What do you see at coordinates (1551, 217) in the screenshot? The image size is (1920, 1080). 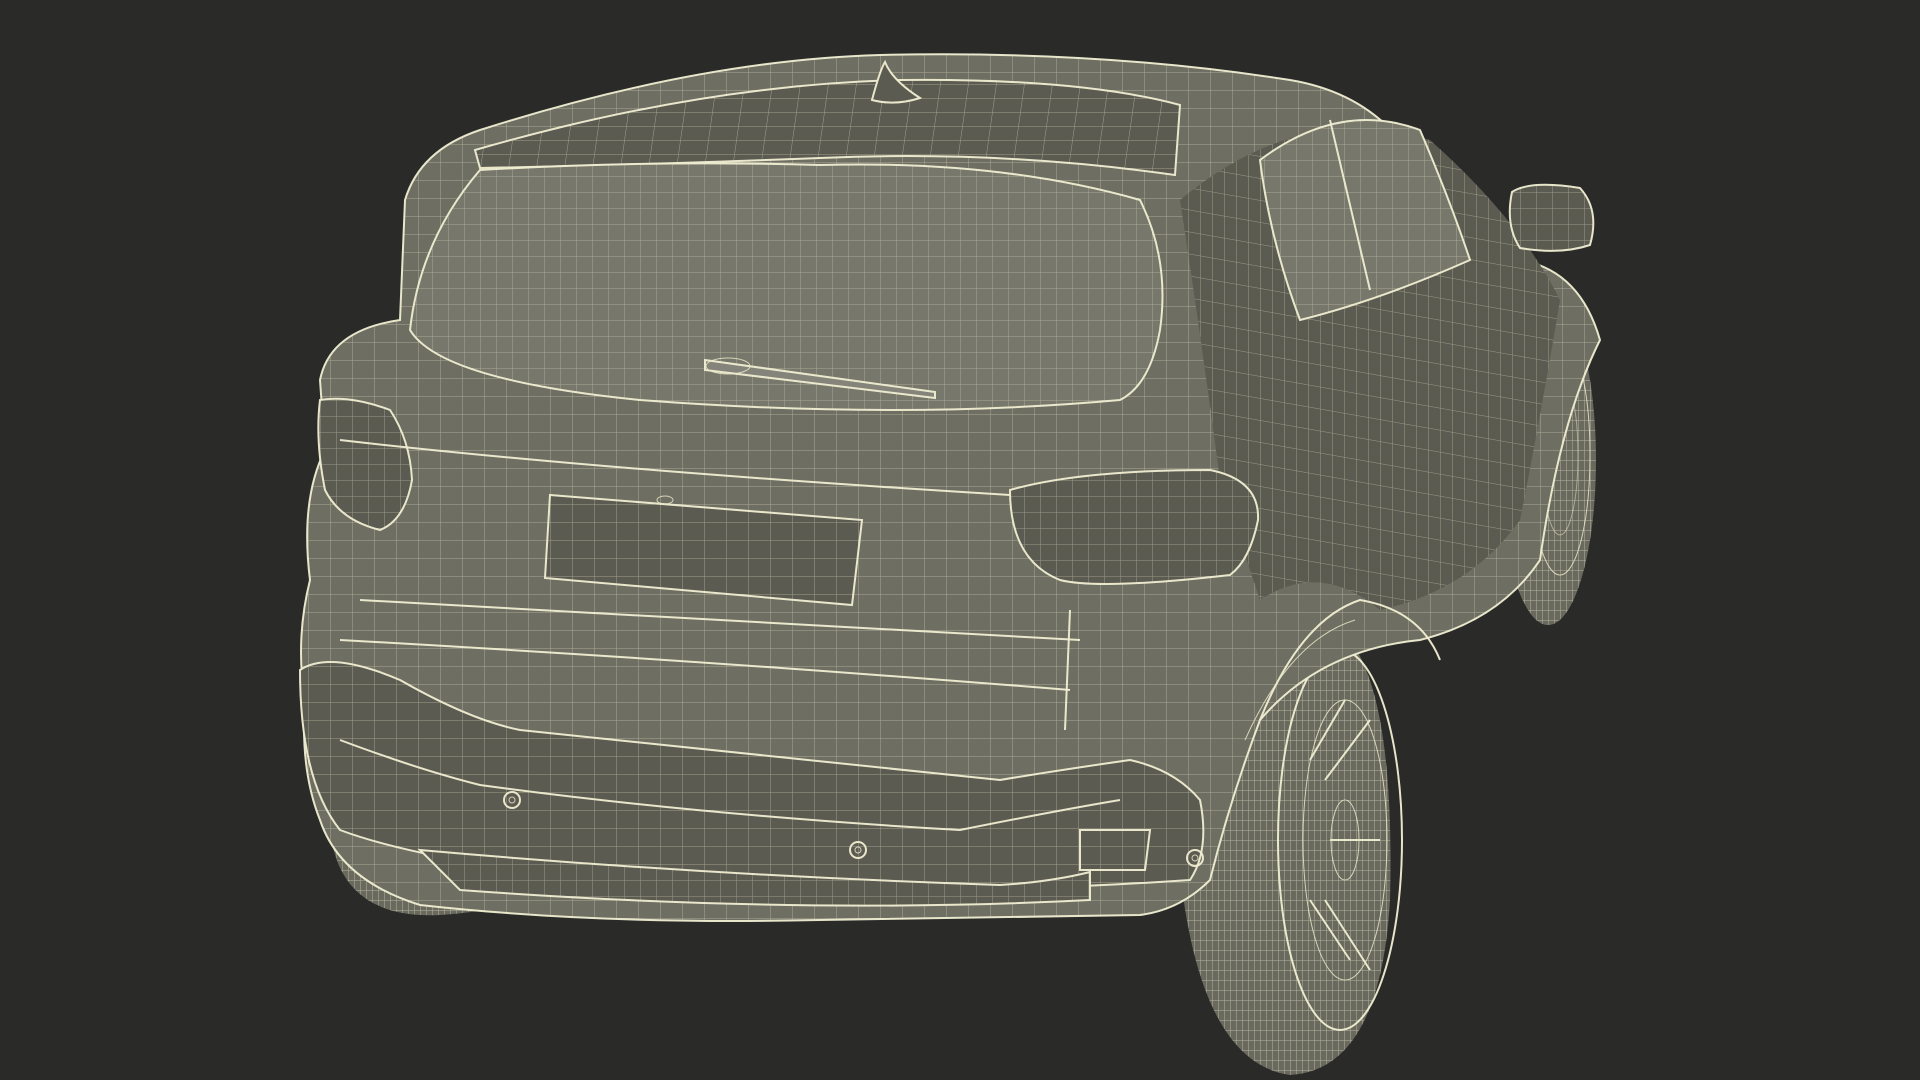 I see `side-mirror` at bounding box center [1551, 217].